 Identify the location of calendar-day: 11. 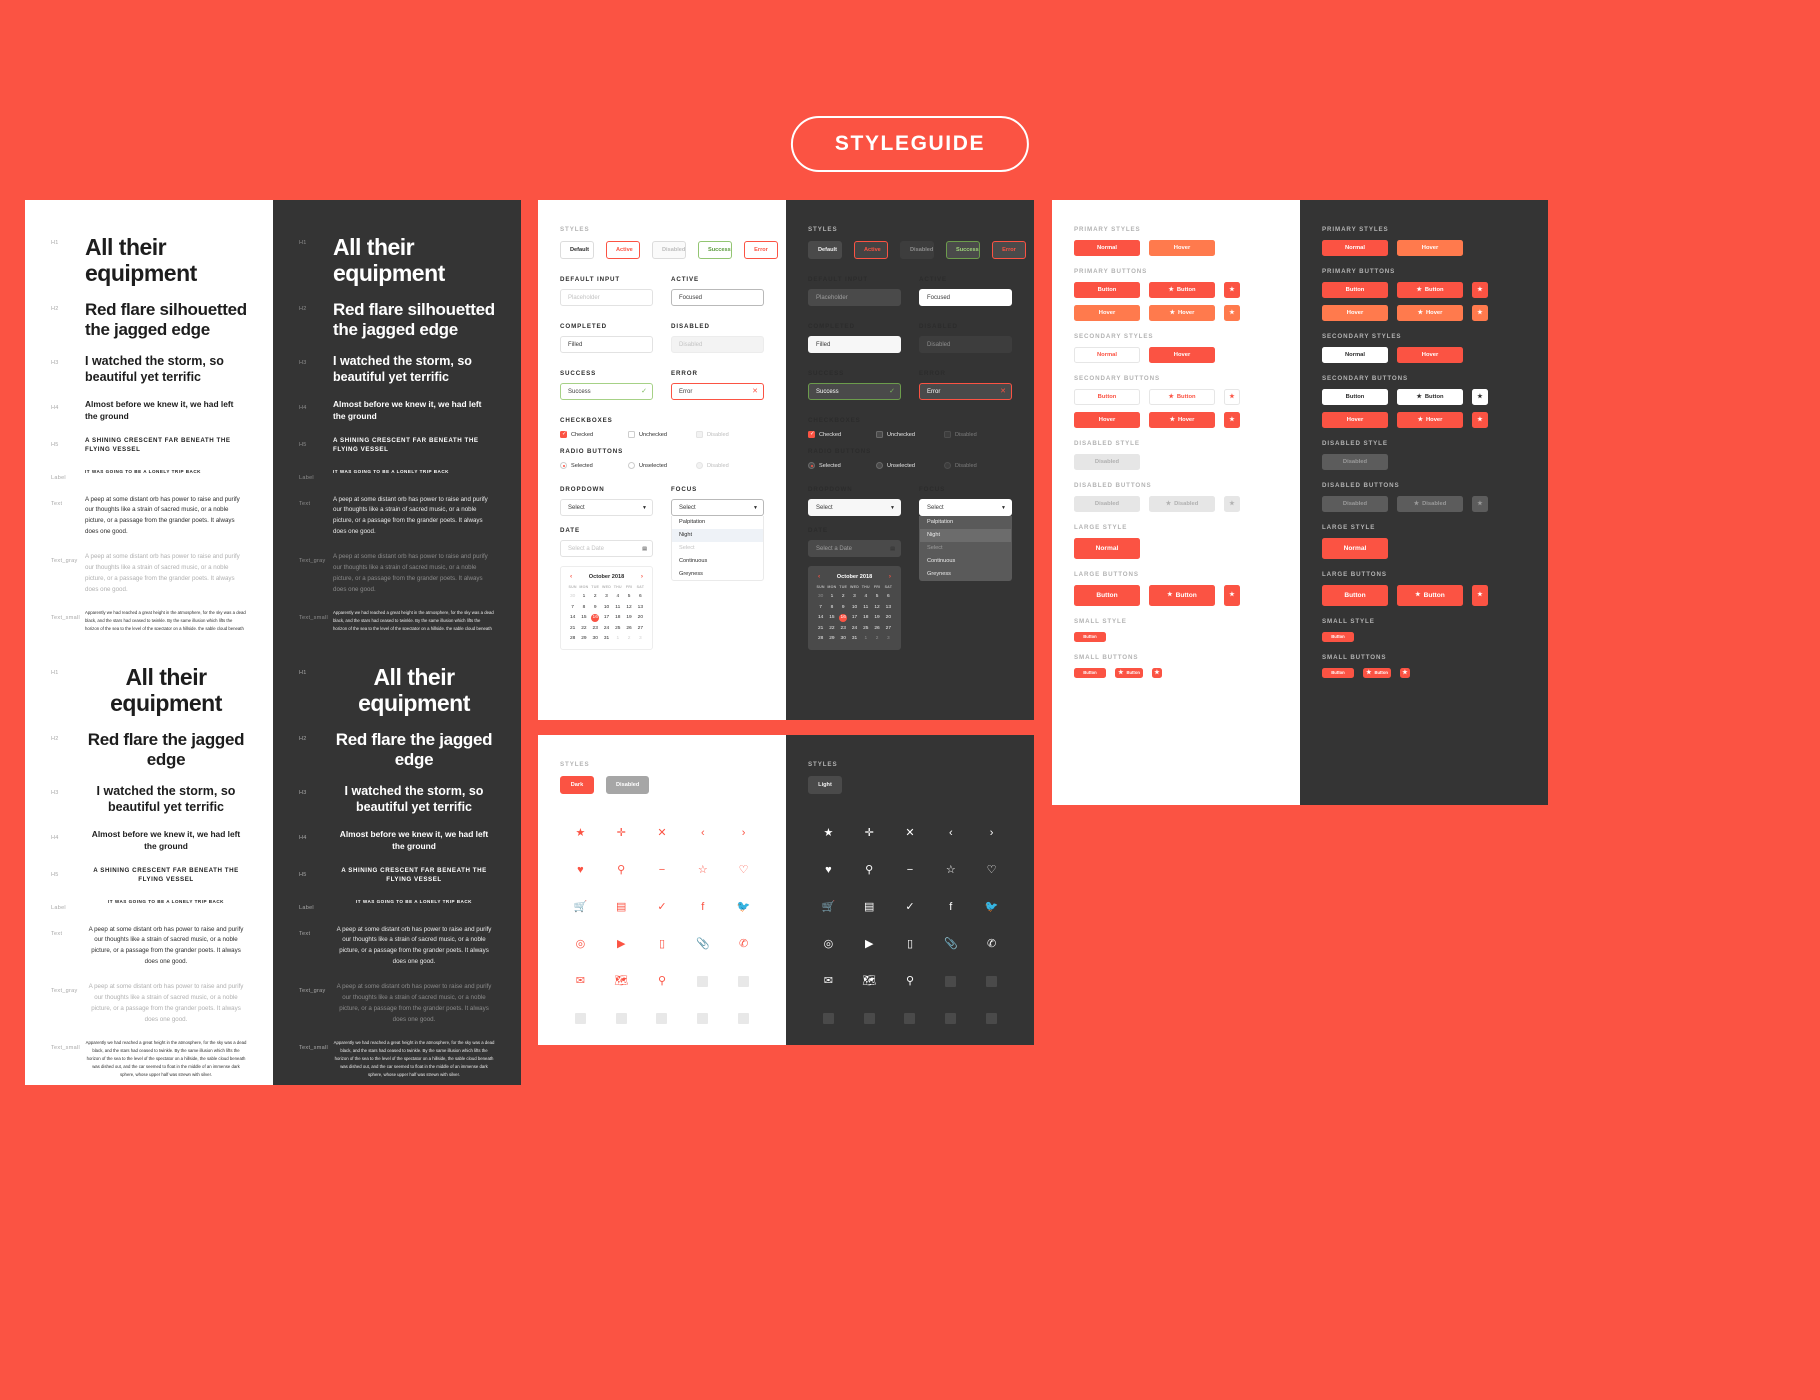
(617, 608).